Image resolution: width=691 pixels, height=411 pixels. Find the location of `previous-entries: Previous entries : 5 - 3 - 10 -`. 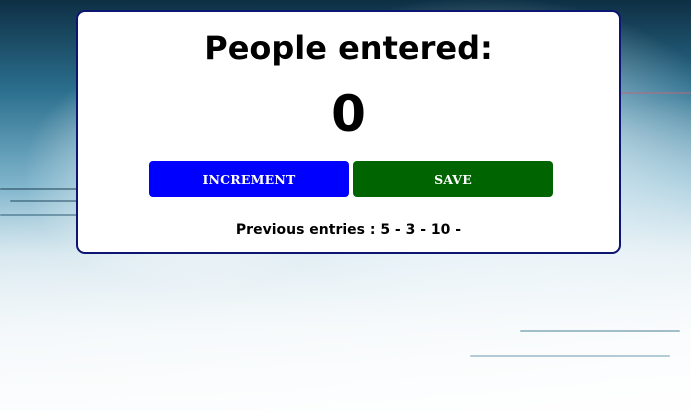

previous-entries: Previous entries : 5 - 3 - 10 - is located at coordinates (348, 230).